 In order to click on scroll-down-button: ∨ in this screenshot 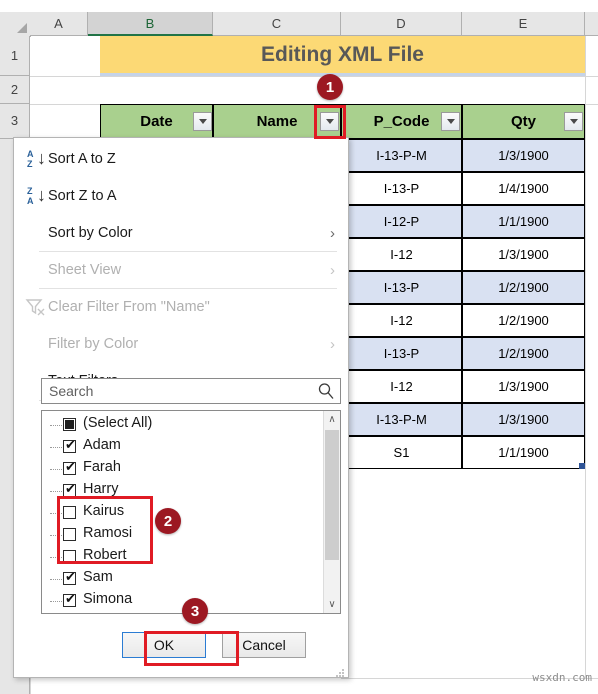, I will do `click(332, 604)`.